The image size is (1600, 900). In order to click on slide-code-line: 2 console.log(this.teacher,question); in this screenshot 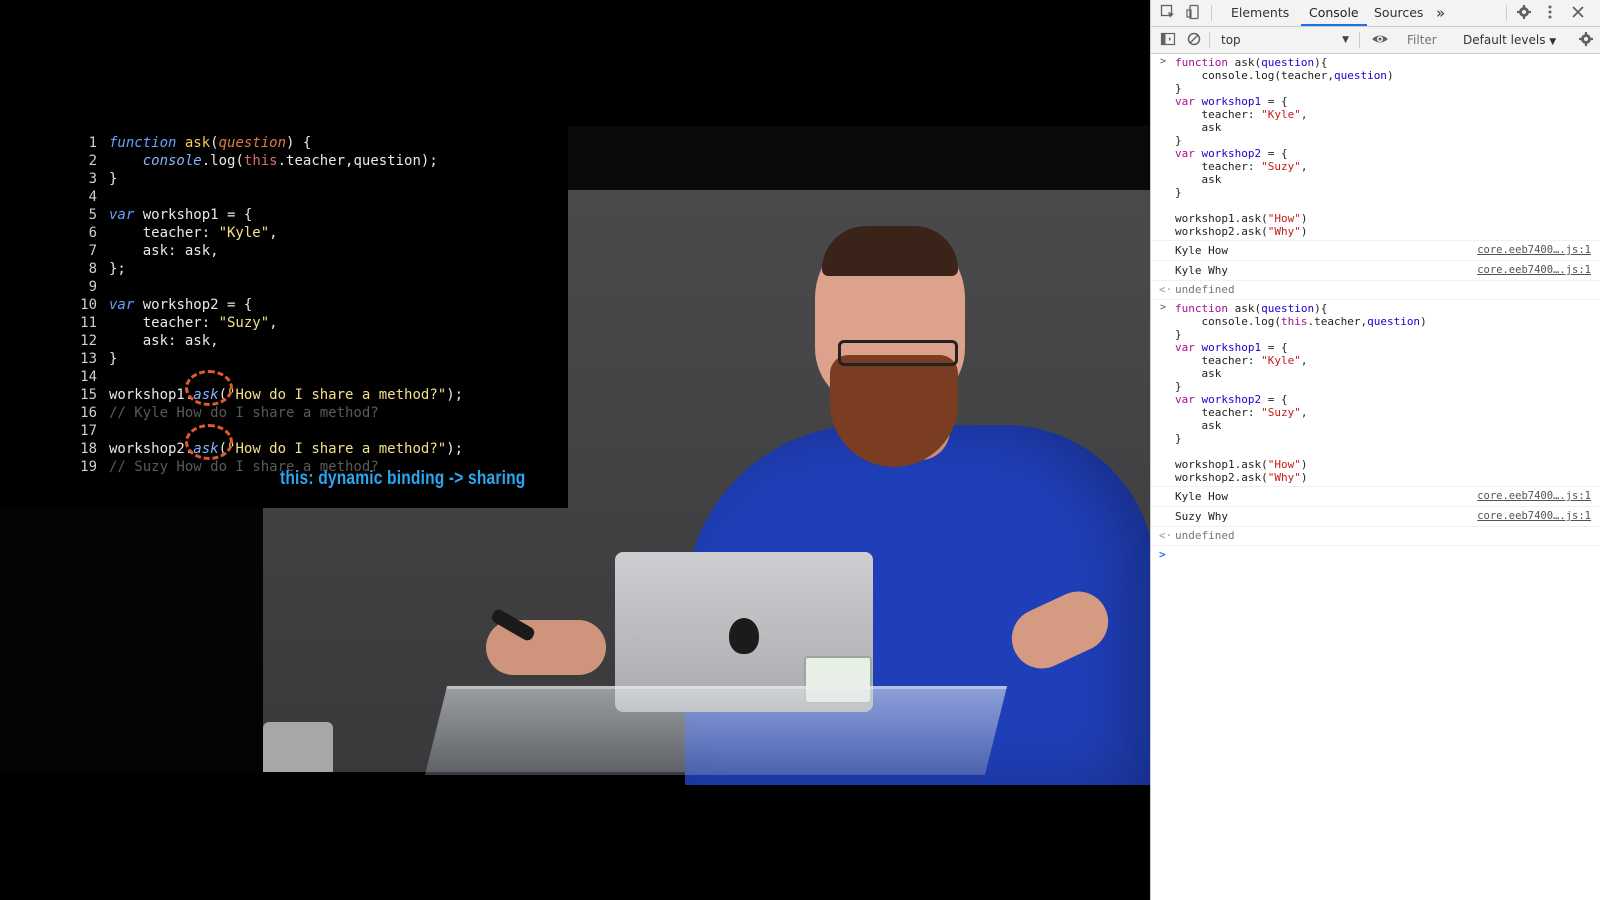, I will do `click(219, 161)`.